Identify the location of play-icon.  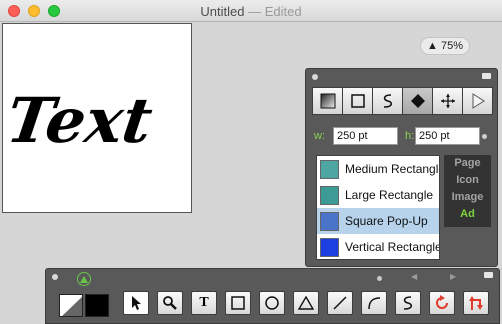
(478, 101).